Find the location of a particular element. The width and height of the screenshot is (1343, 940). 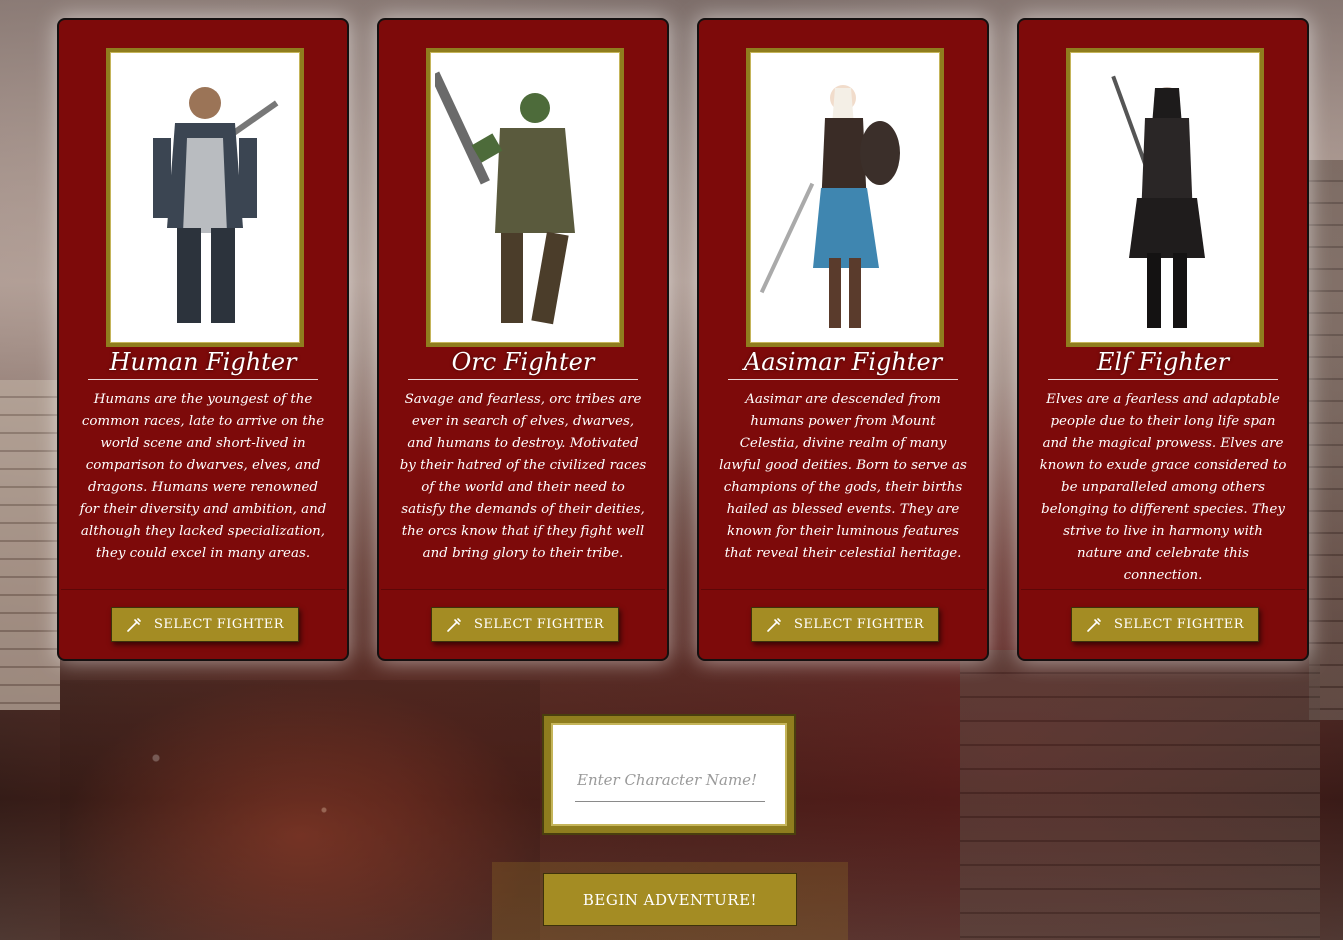

character-name-panel is located at coordinates (669, 774).